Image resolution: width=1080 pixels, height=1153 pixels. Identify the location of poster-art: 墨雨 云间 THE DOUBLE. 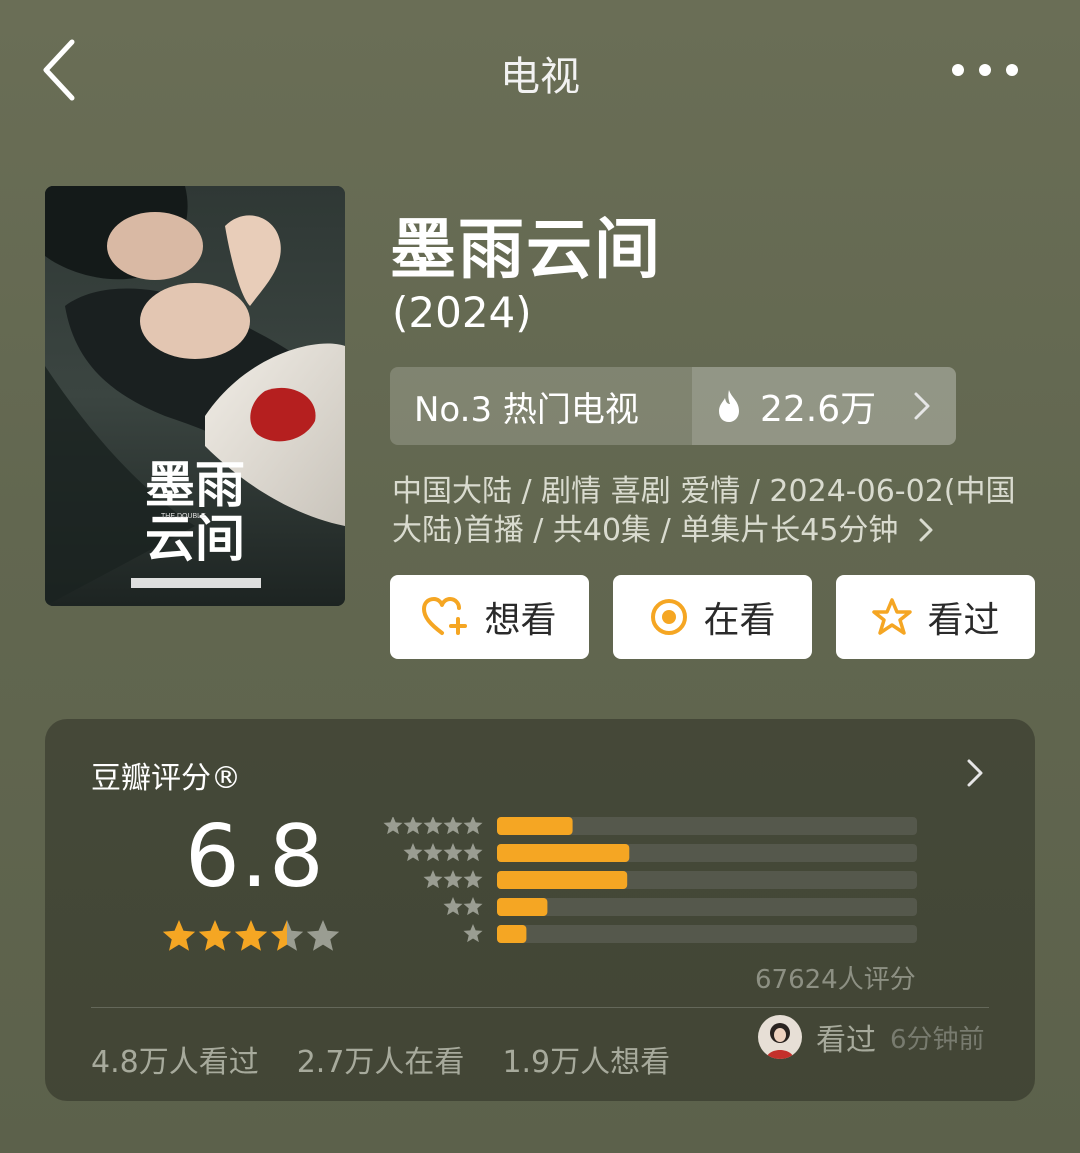
(195, 396).